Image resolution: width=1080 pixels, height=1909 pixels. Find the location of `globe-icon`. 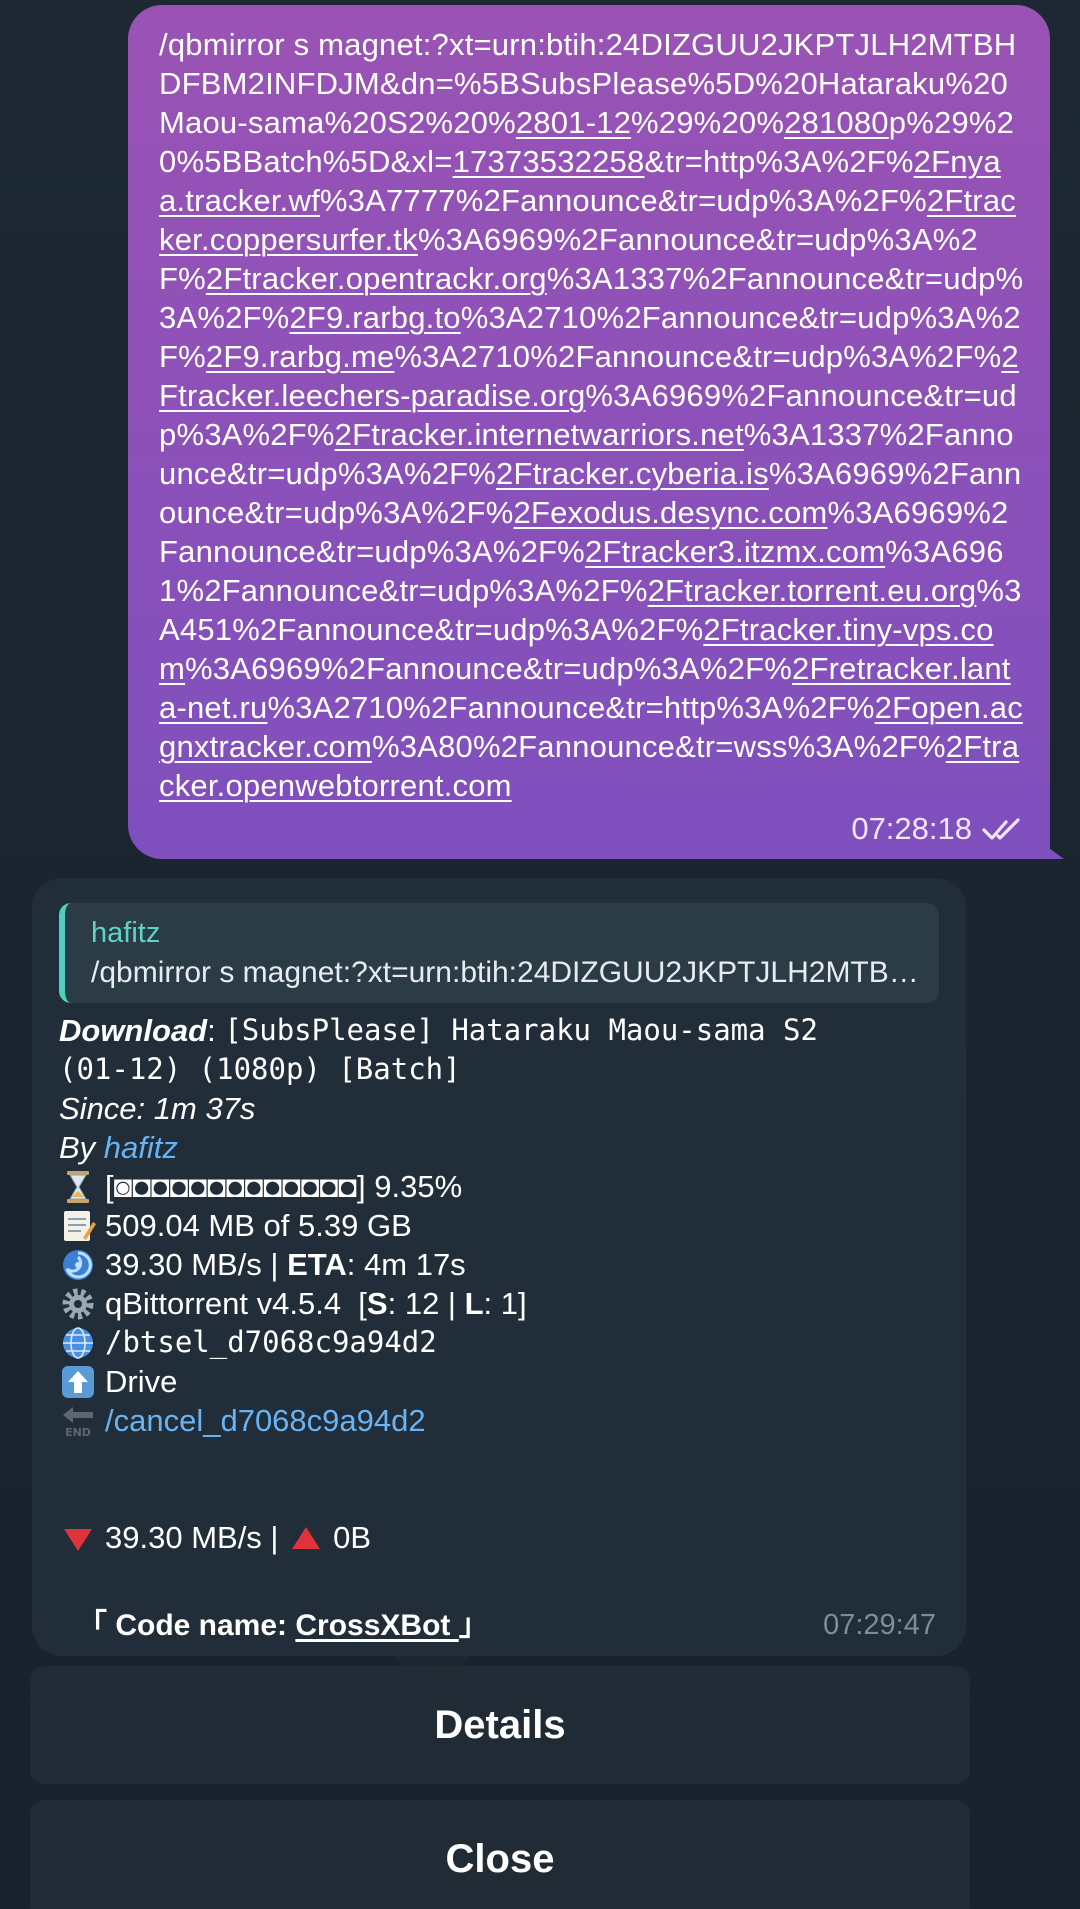

globe-icon is located at coordinates (78, 1342).